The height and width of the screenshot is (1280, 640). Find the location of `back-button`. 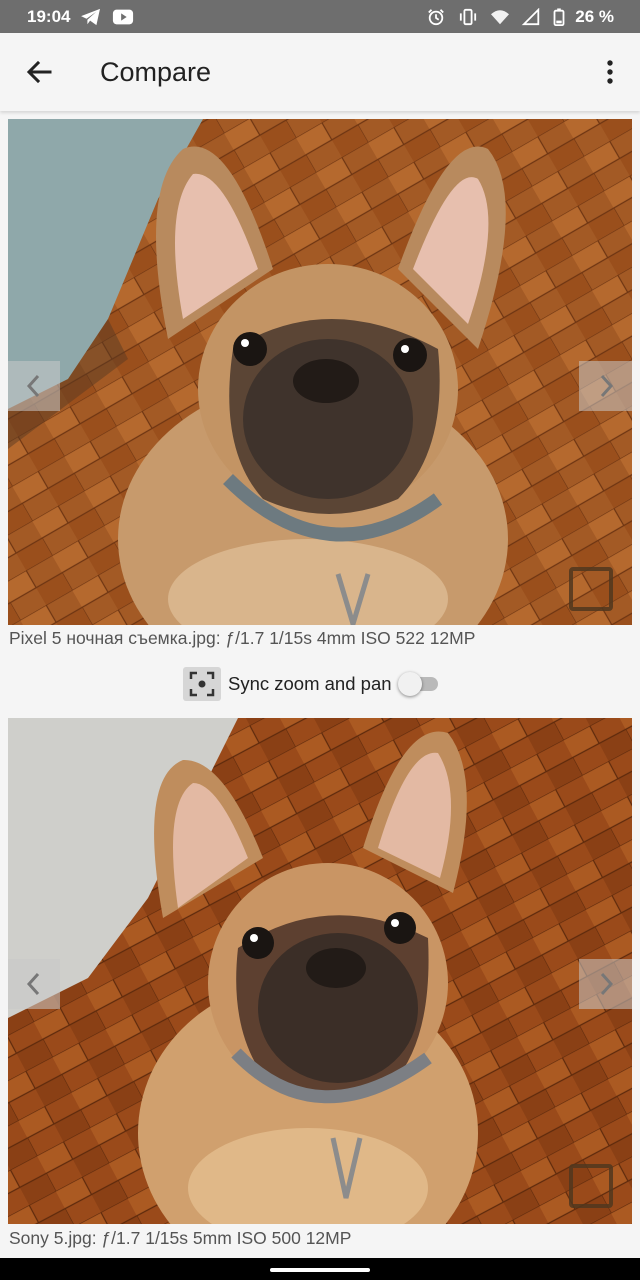

back-button is located at coordinates (40, 72).